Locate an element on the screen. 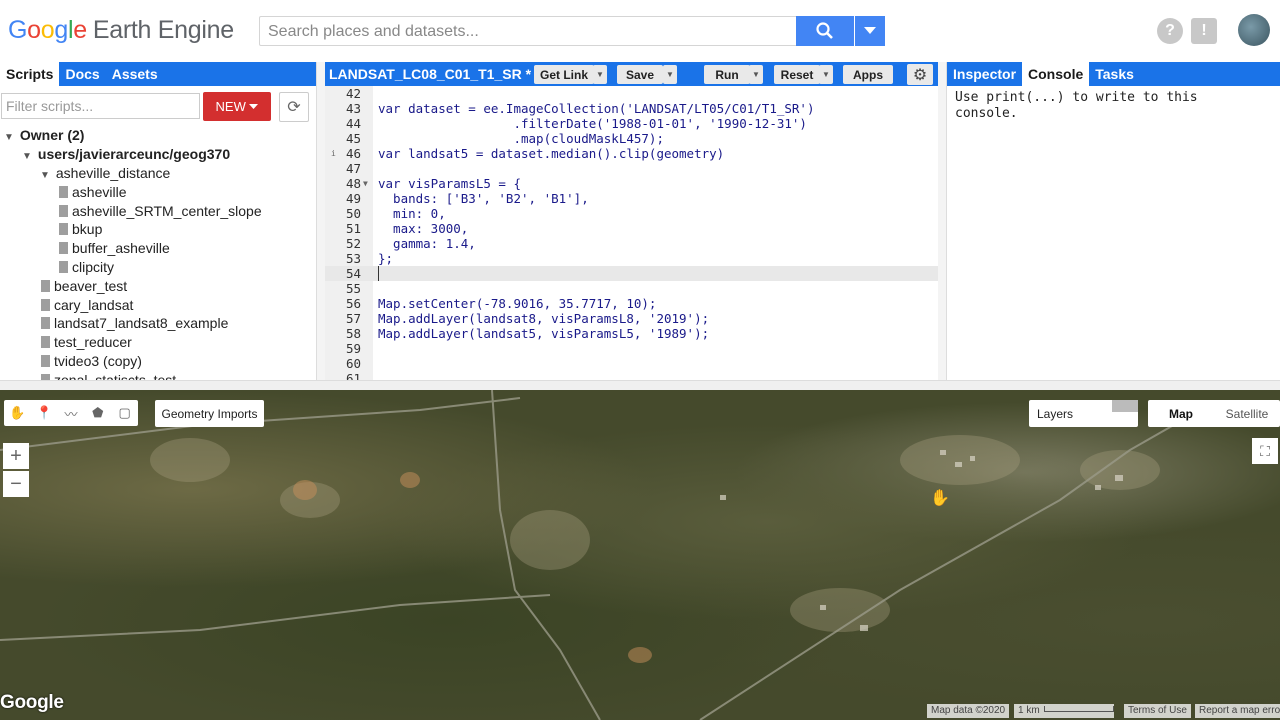 The image size is (1280, 720). right-splitter is located at coordinates (942, 221).